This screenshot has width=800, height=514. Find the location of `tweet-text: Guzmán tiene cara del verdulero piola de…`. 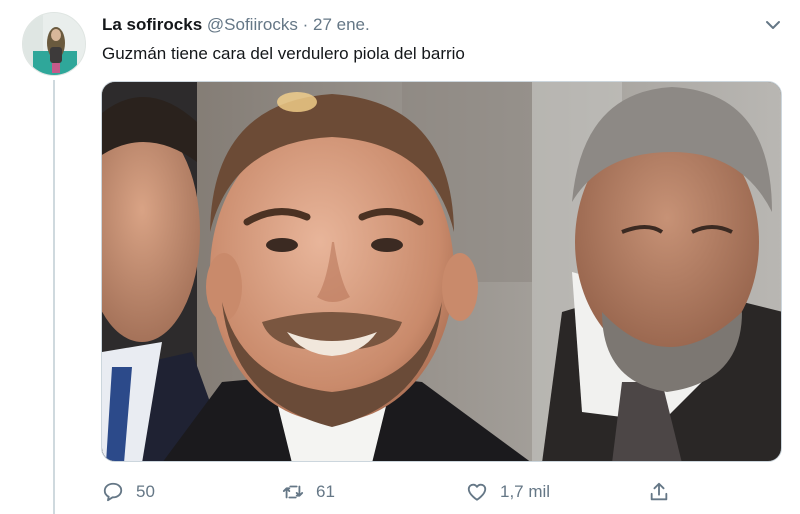

tweet-text: Guzmán tiene cara del verdulero piola de… is located at coordinates (283, 53).